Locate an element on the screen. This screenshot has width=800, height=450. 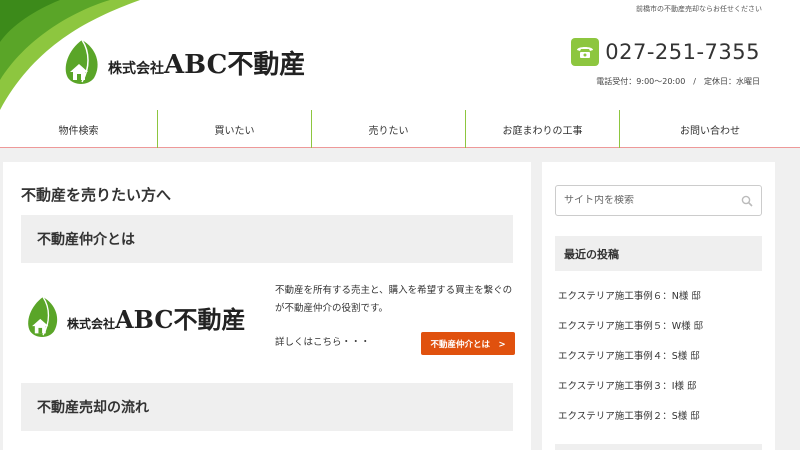
company-logo-image: 株式会社 ABC不動産 is located at coordinates (134, 317).